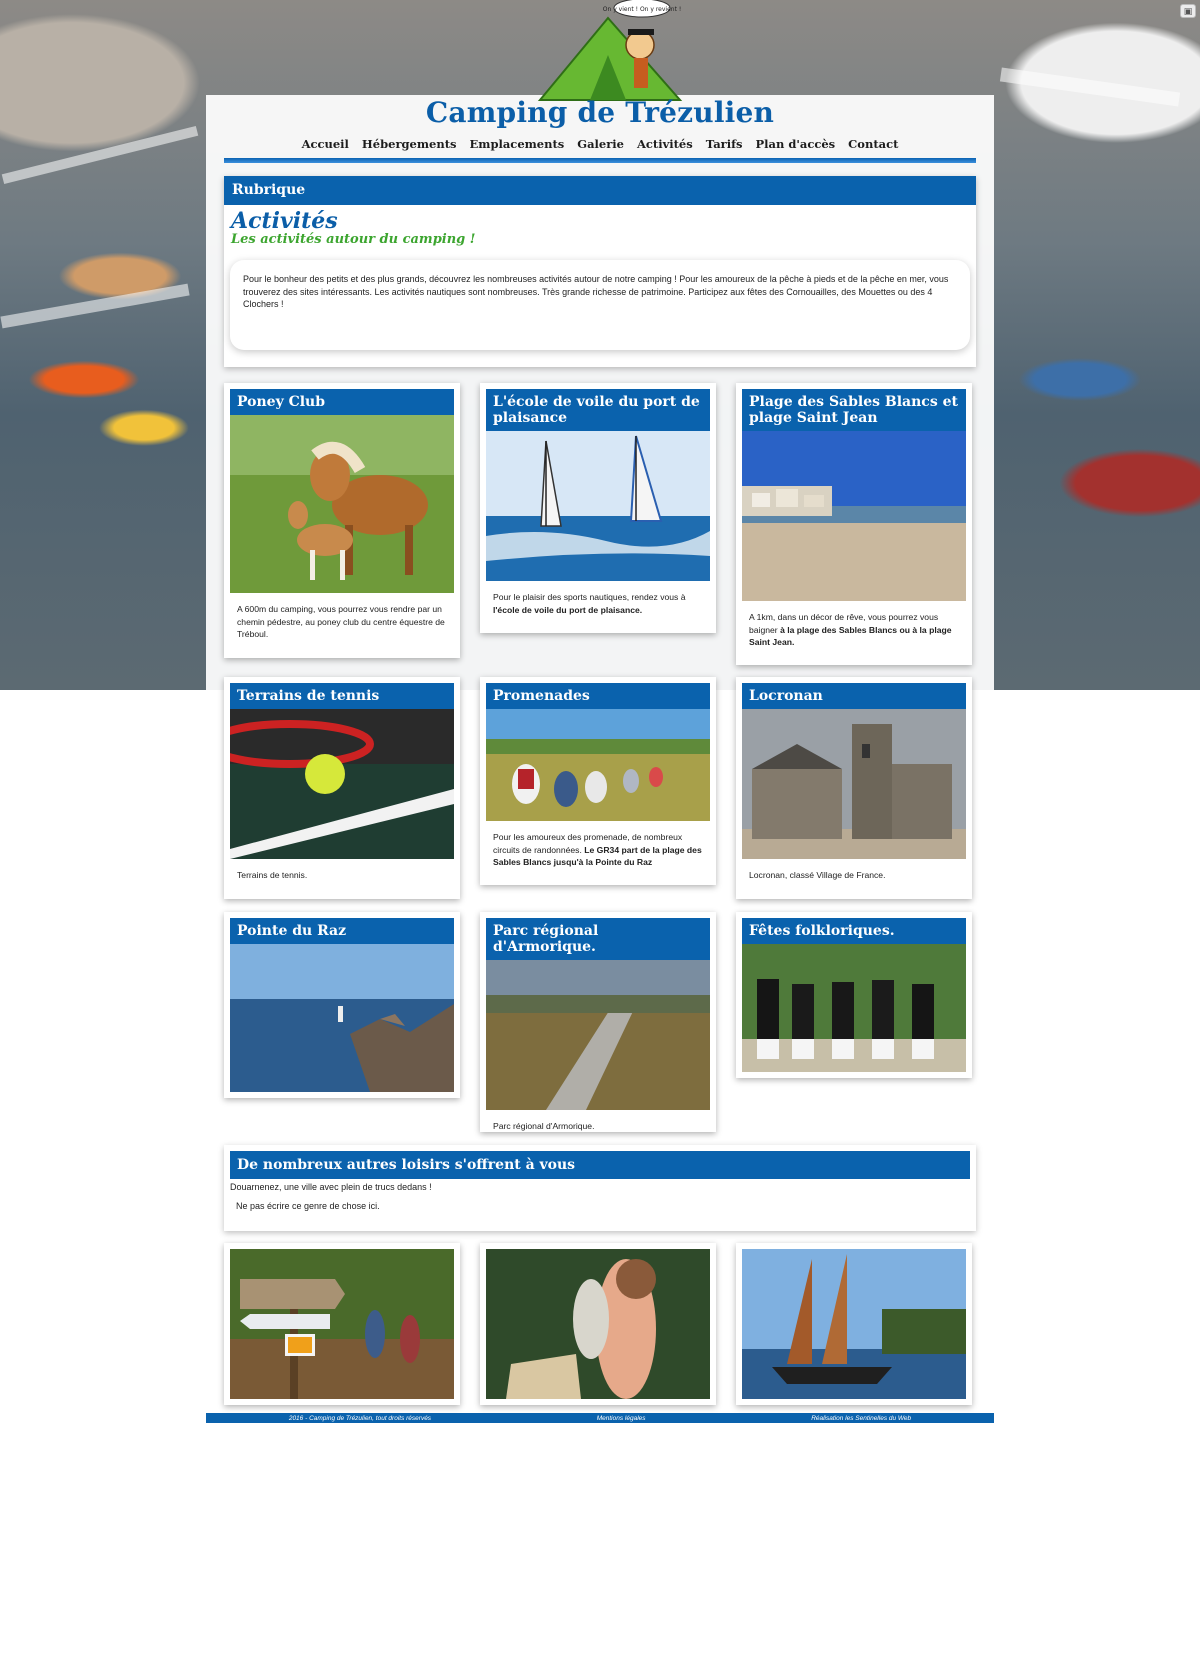 The image size is (1200, 1675). I want to click on loisirs-line-2: Ne pas écrire ce genre de chose ici., so click(308, 1206).